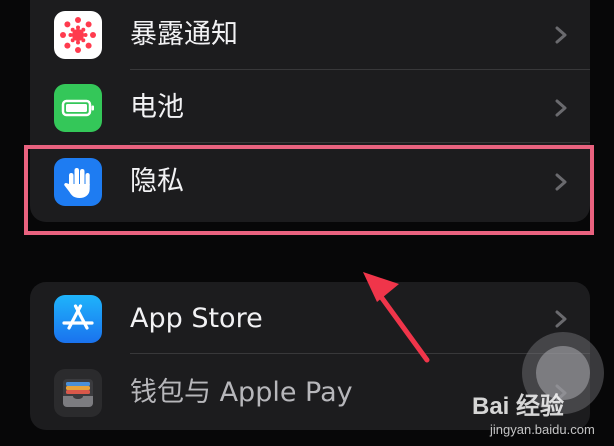  I want to click on settings-row-label: App Store, so click(196, 318).